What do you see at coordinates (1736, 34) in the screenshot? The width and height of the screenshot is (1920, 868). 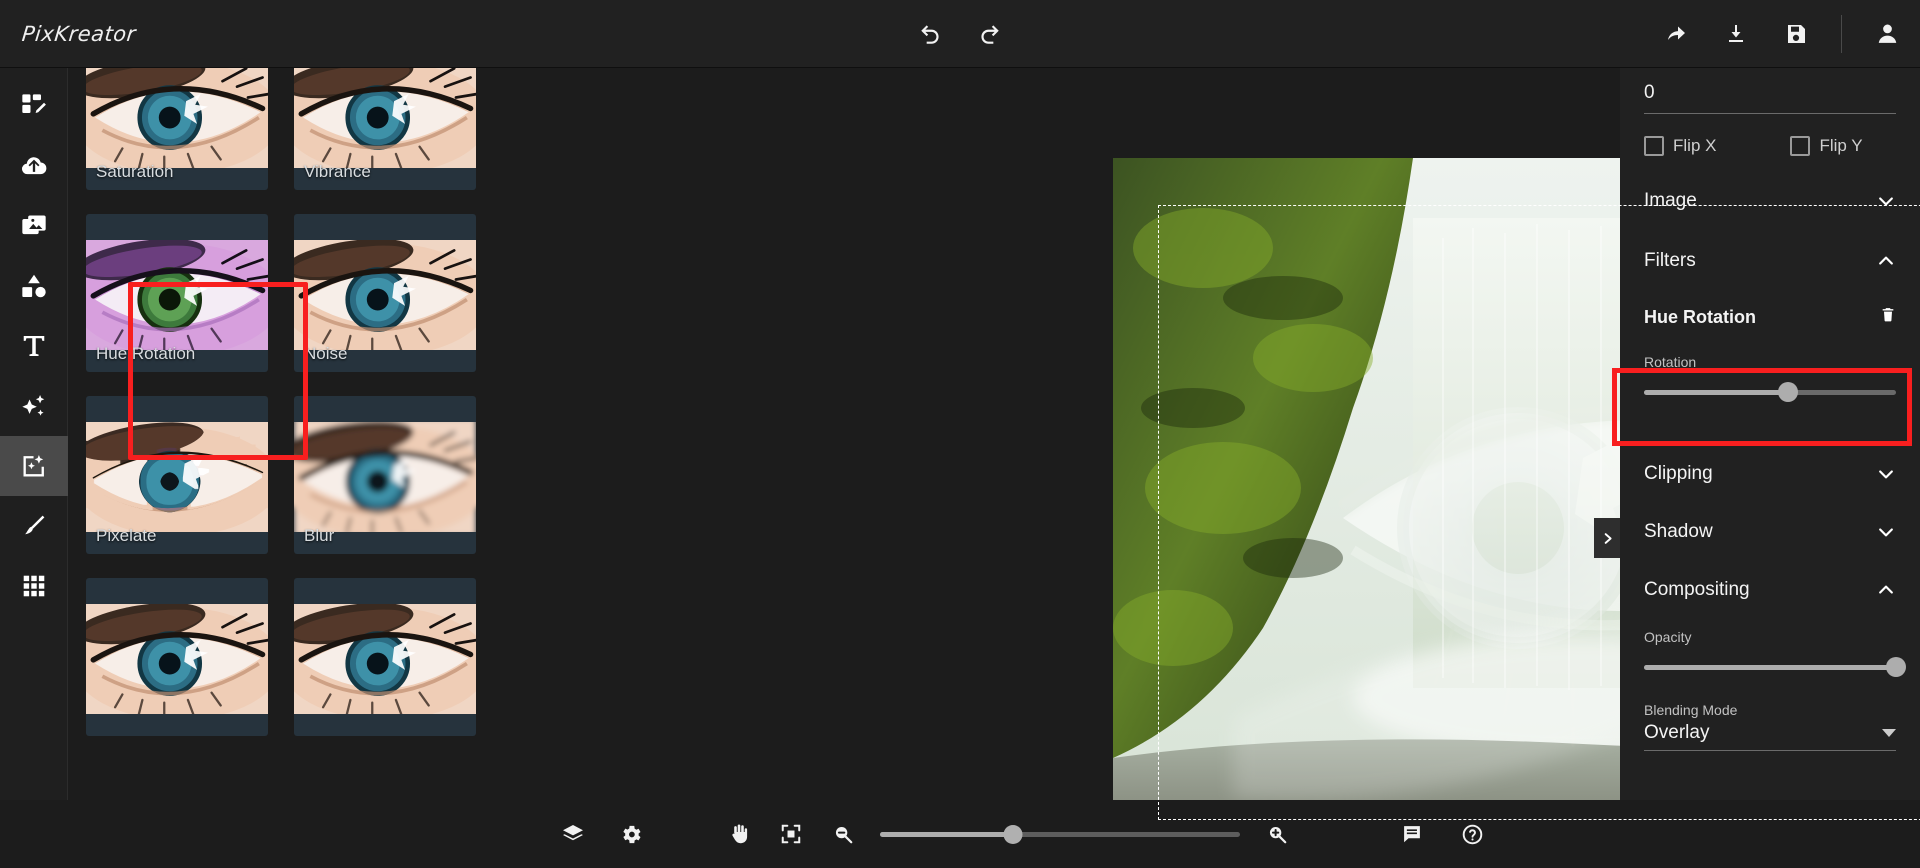 I see `download-button` at bounding box center [1736, 34].